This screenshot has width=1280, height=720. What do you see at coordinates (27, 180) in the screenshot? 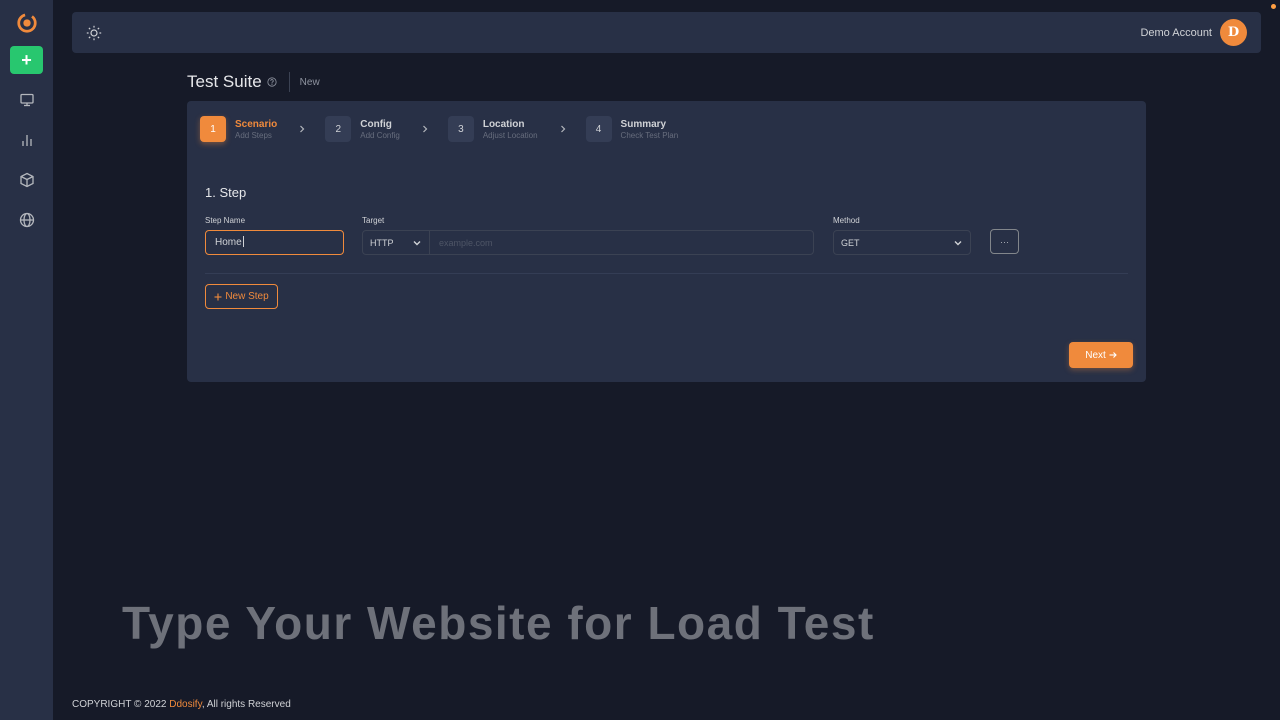
I see `box-icon` at bounding box center [27, 180].